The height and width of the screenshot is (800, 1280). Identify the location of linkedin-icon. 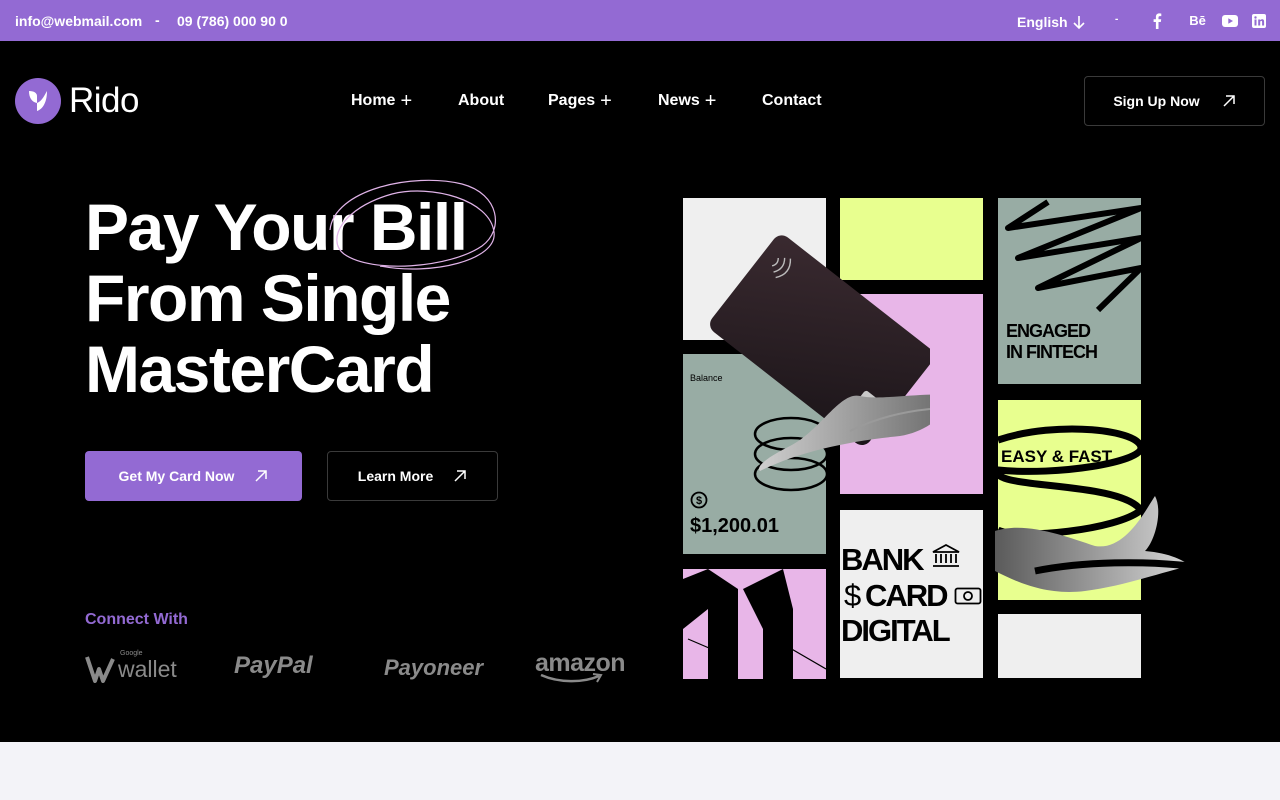
(1258, 20).